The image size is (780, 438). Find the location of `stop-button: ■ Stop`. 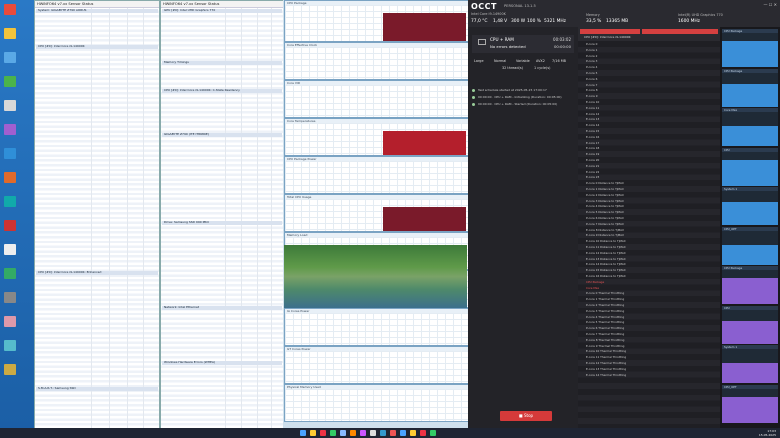

stop-button: ■ Stop is located at coordinates (526, 416).